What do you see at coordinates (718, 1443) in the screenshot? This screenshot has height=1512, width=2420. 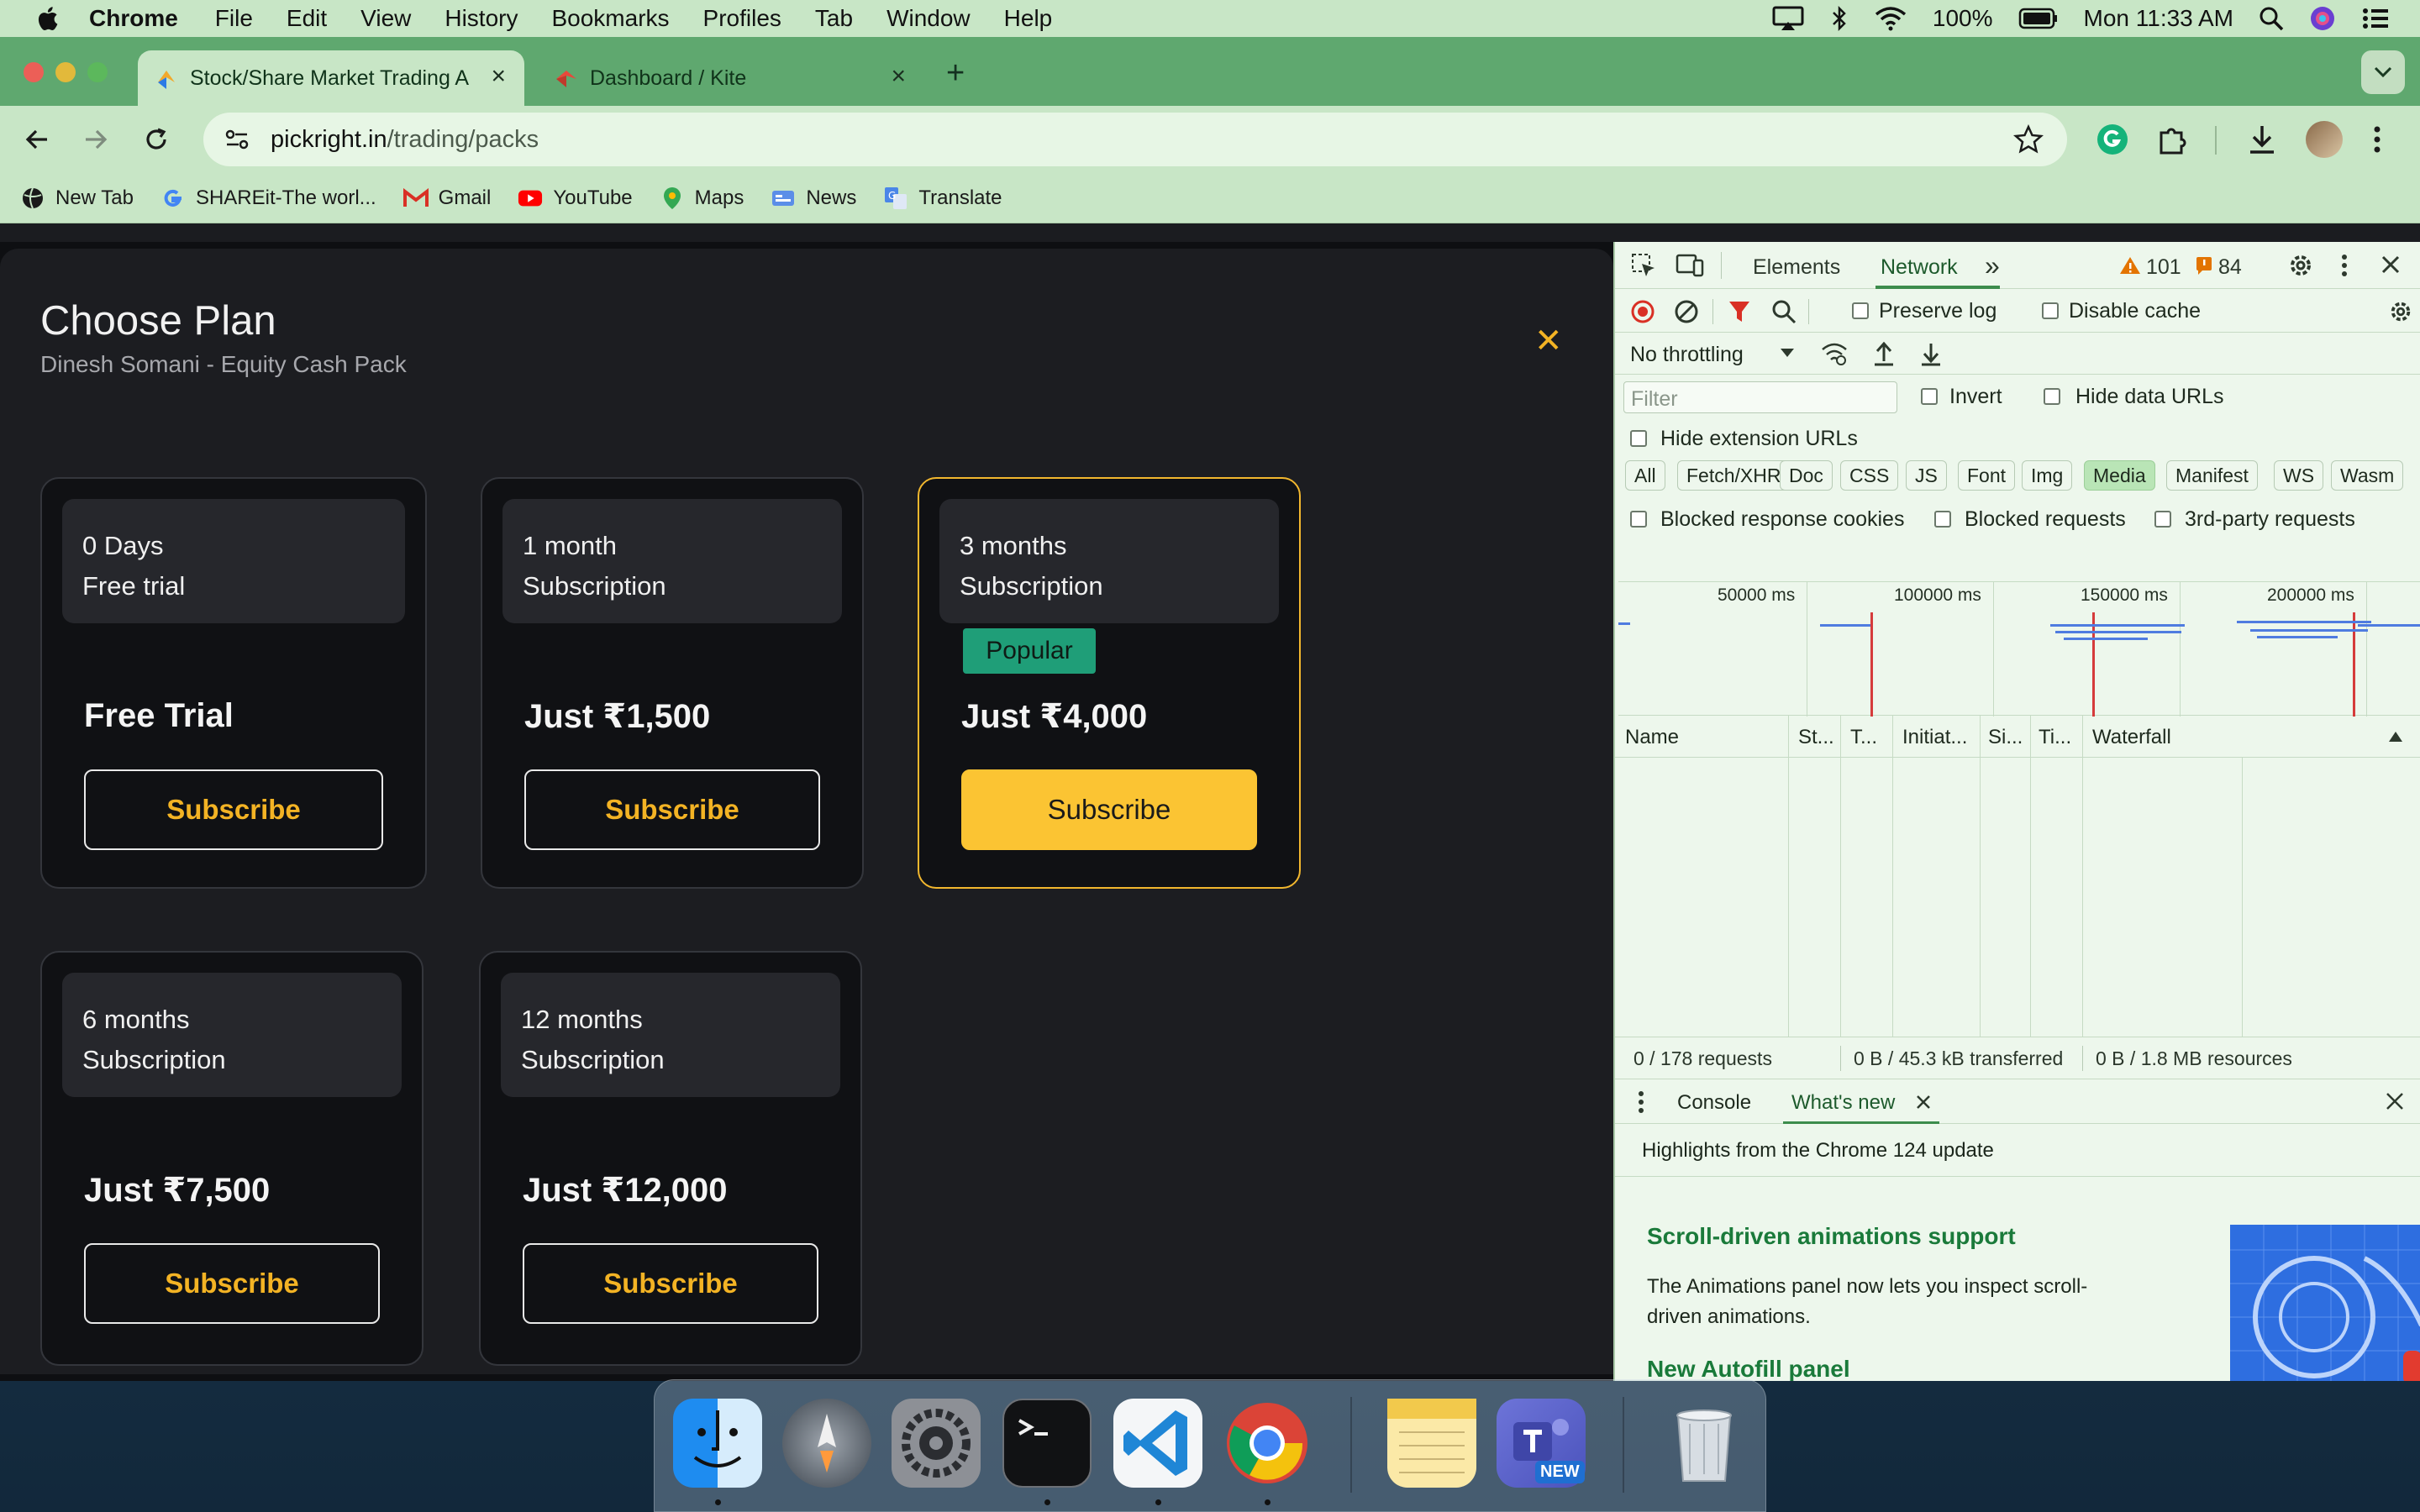 I see `finder-icon` at bounding box center [718, 1443].